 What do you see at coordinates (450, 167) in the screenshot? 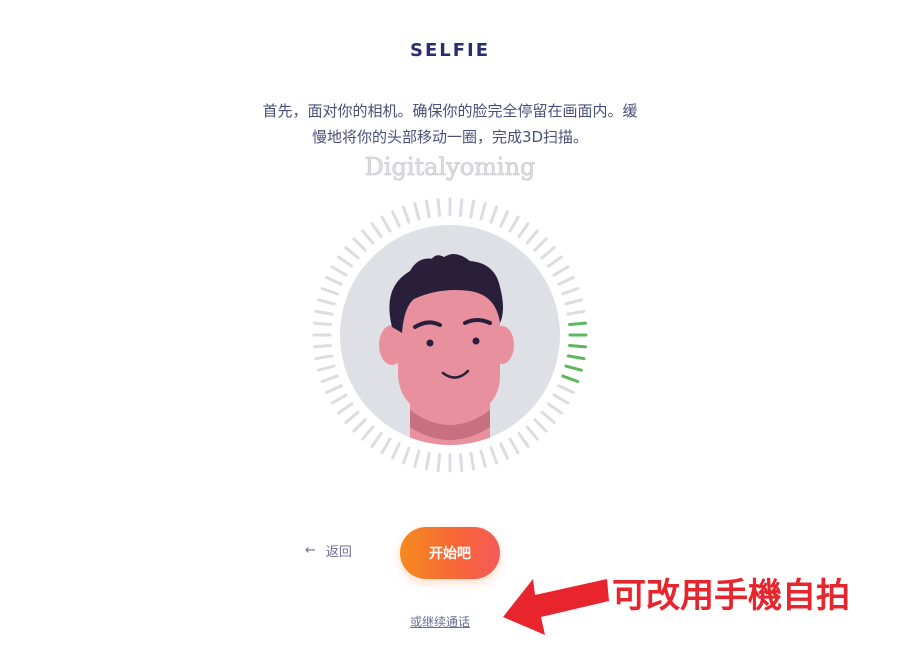
I see `watermark-text: Digitalyoming` at bounding box center [450, 167].